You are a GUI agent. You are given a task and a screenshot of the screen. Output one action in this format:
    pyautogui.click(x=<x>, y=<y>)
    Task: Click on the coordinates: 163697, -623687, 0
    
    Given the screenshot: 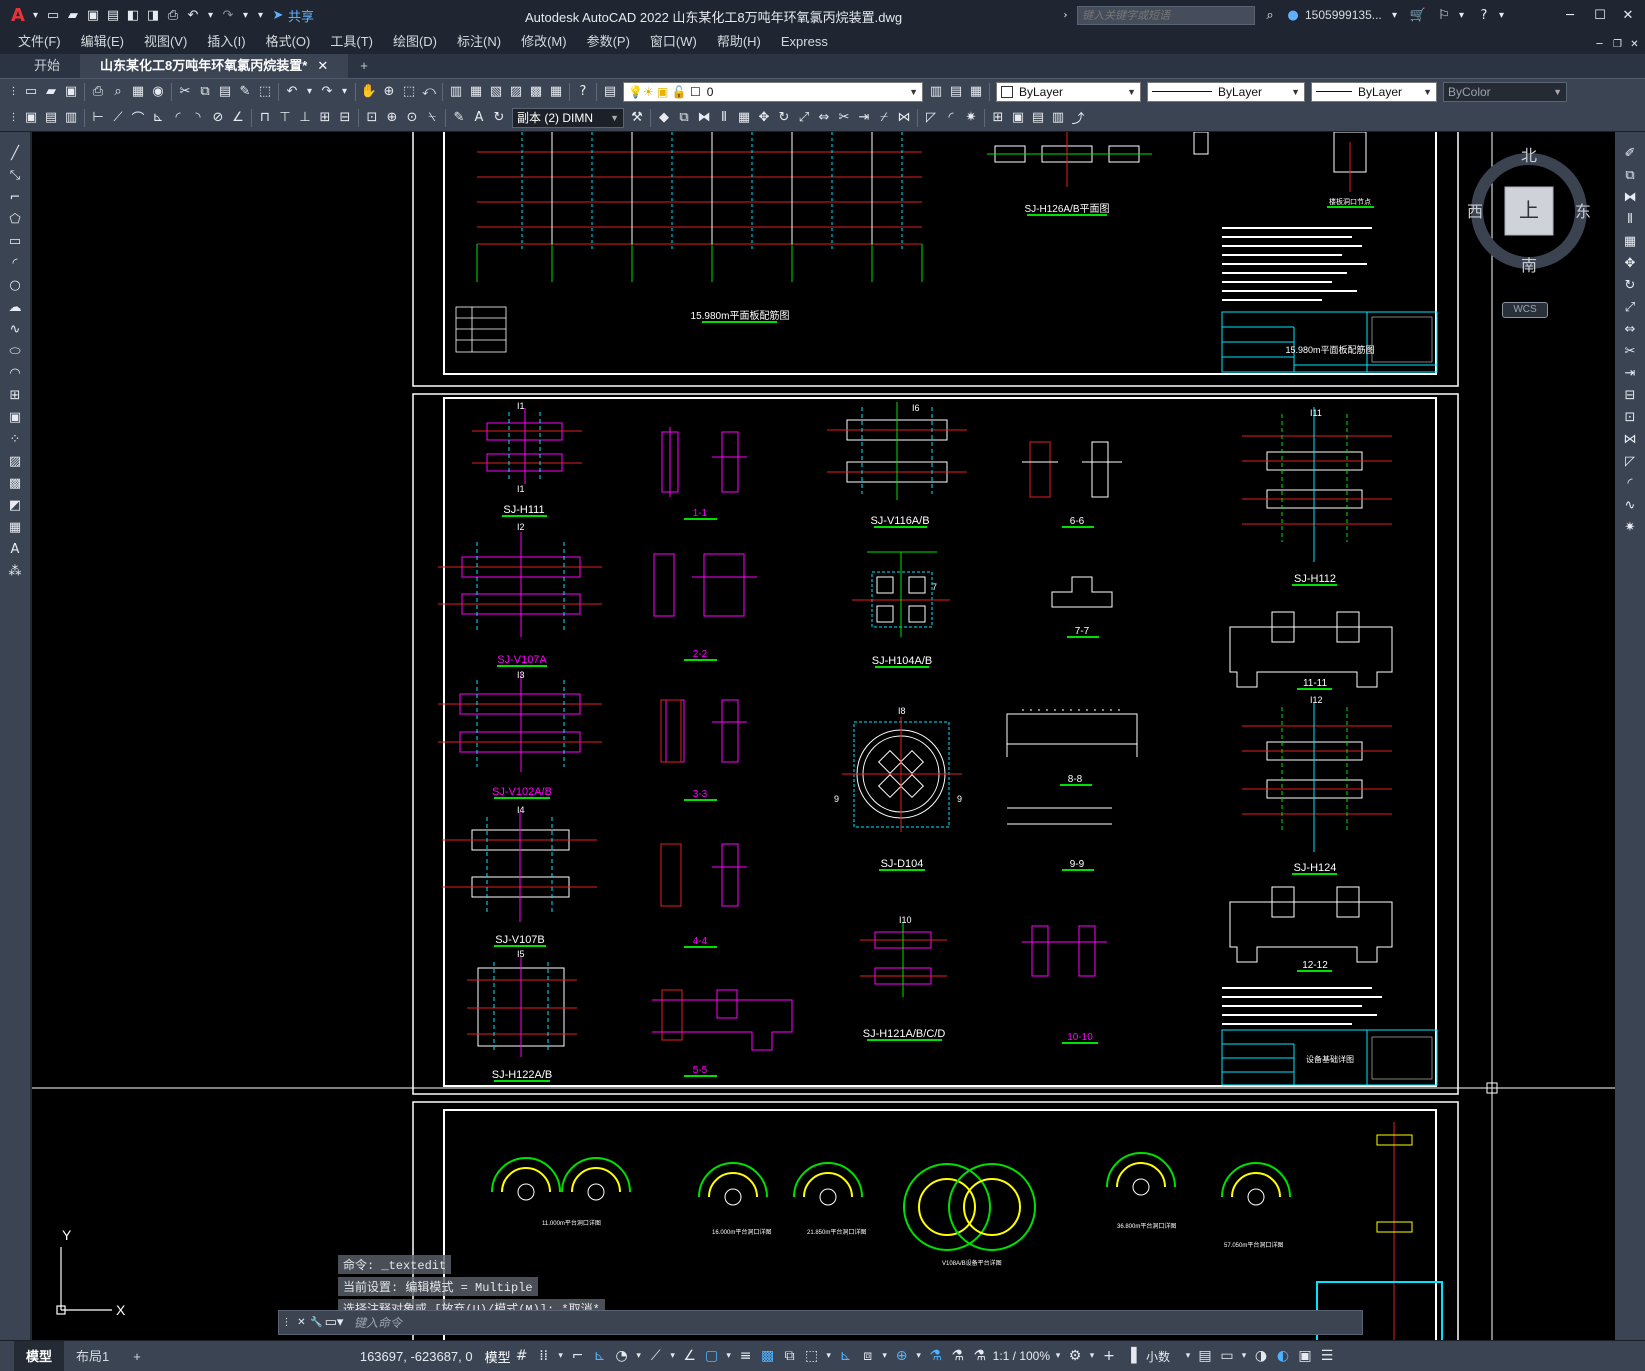 What is the action you would take?
    pyautogui.click(x=416, y=1356)
    